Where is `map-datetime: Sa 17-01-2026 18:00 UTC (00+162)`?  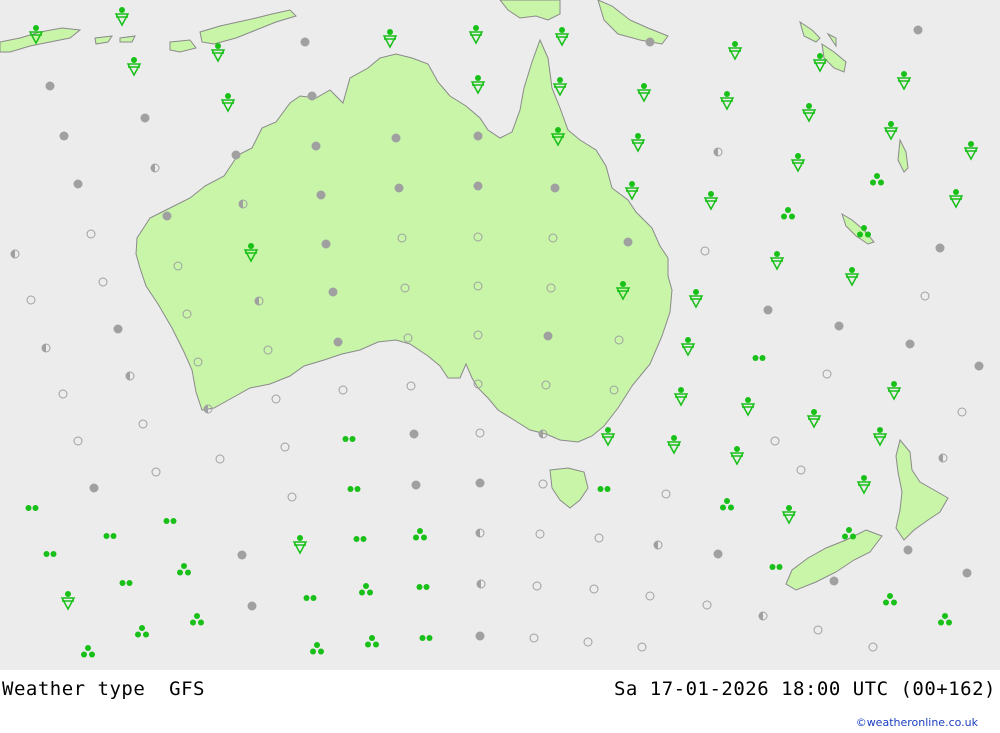 map-datetime: Sa 17-01-2026 18:00 UTC (00+162) is located at coordinates (804, 689).